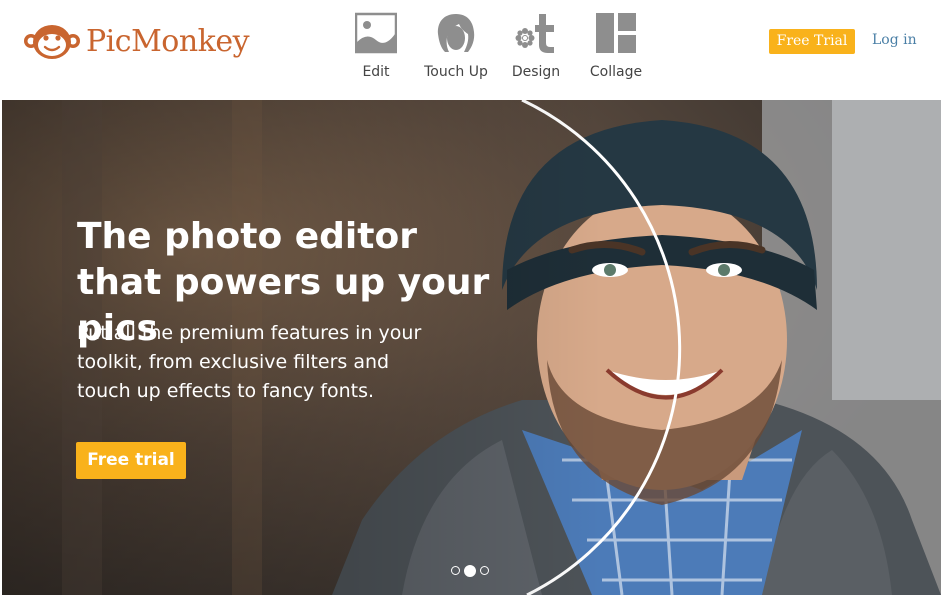 The width and height of the screenshot is (943, 595). I want to click on main-nav: Edit Touch Up Design Collage, so click(496, 46).